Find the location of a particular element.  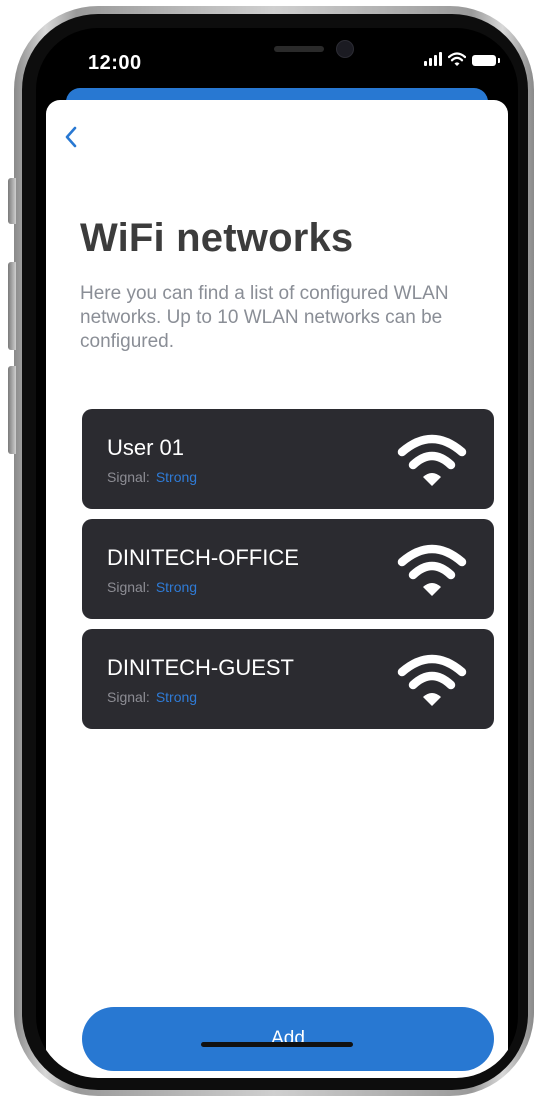

battery-icon is located at coordinates (486, 60).